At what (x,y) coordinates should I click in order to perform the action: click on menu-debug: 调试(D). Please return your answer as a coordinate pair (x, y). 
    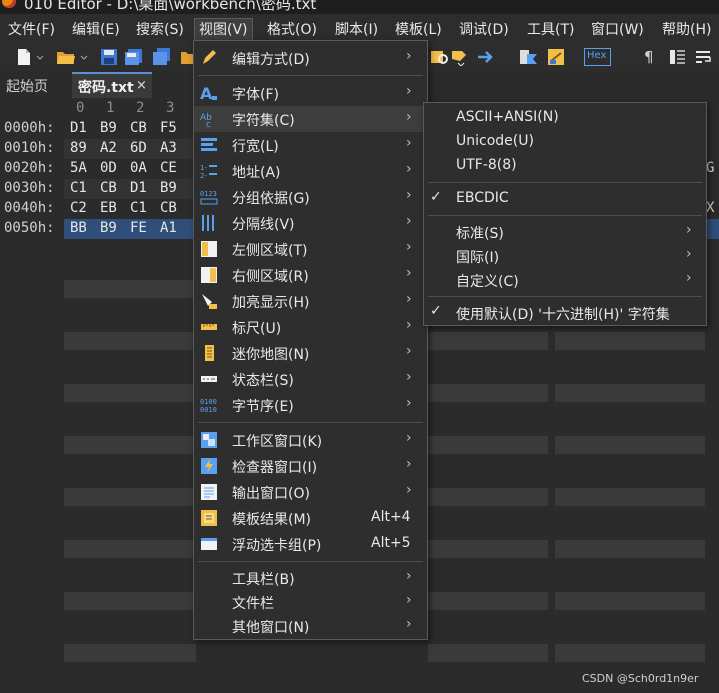
    Looking at the image, I should click on (484, 30).